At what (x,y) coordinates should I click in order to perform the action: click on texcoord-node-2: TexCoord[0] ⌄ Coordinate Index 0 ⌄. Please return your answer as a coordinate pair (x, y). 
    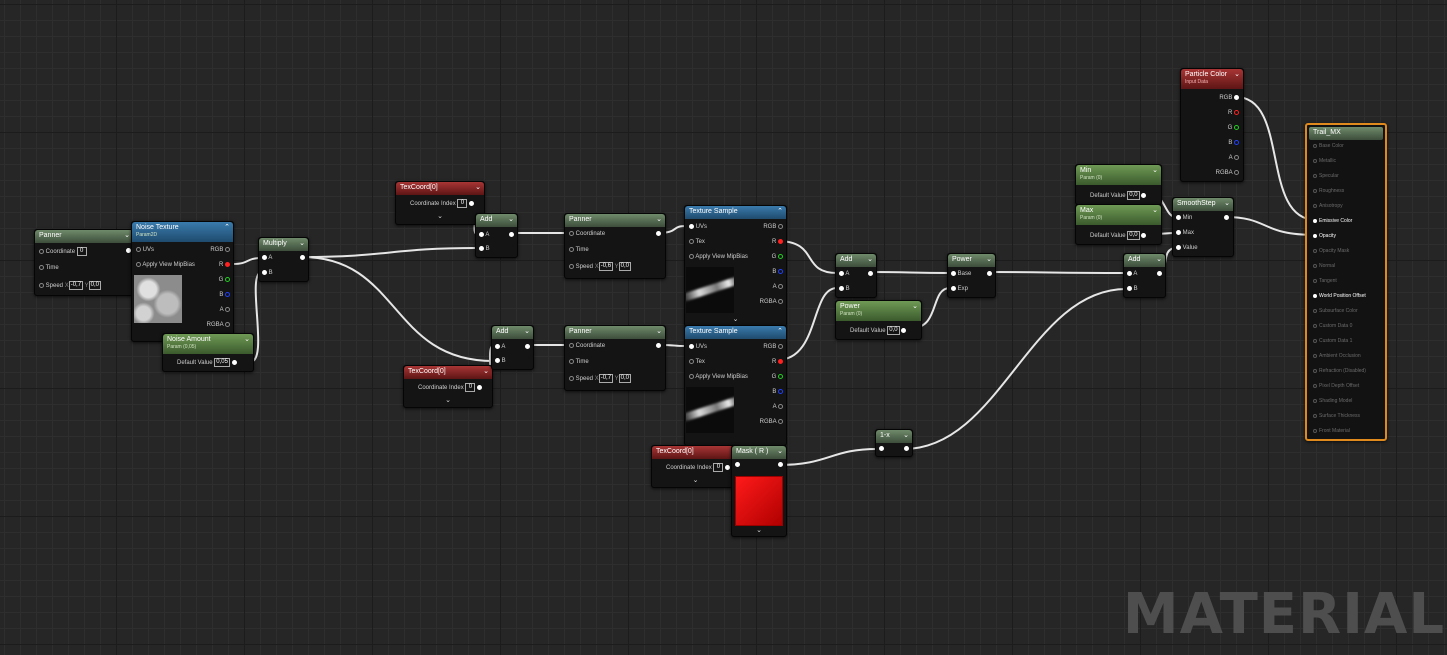
    Looking at the image, I should click on (448, 386).